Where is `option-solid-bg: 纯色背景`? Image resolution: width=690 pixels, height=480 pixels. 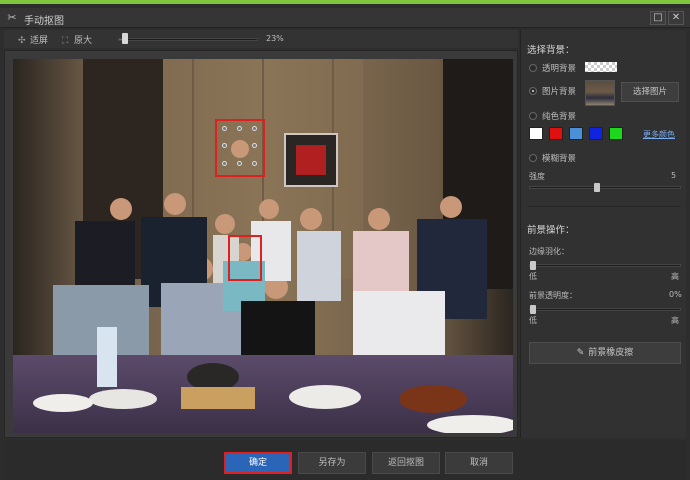
option-solid-bg: 纯色背景 is located at coordinates (552, 116).